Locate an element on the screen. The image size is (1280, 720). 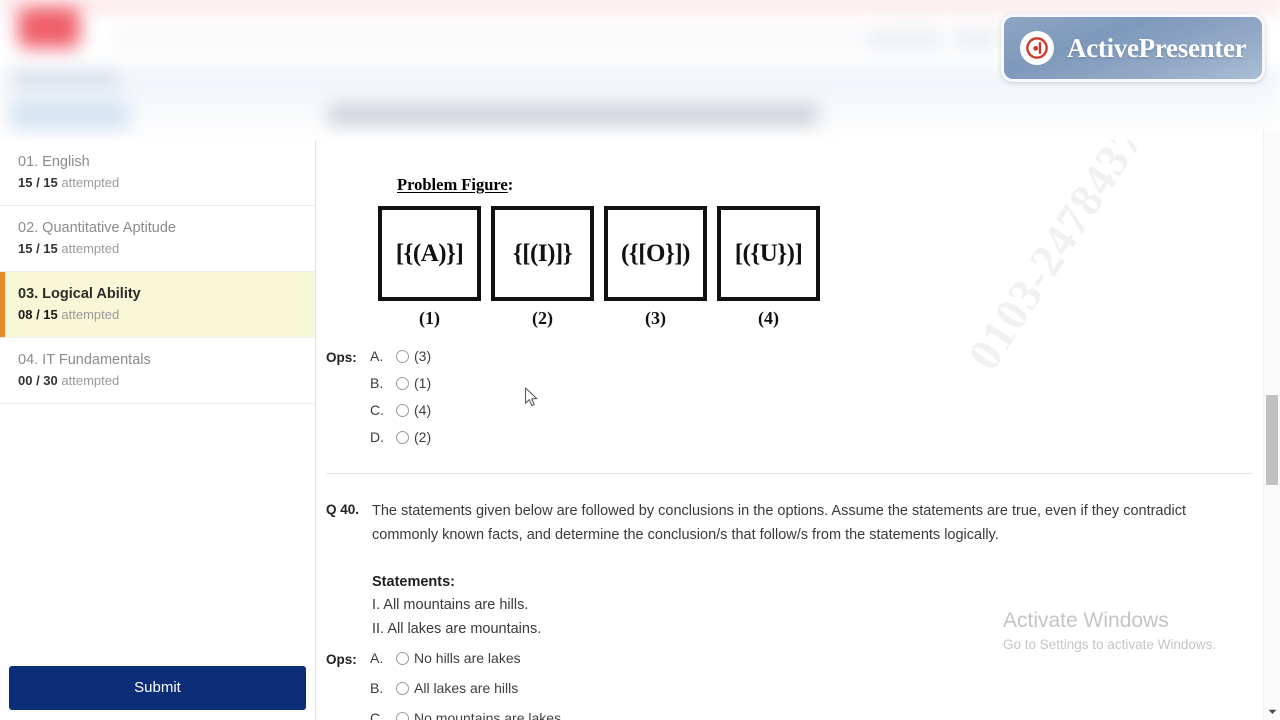
page-scrollbar is located at coordinates (1271, 425).